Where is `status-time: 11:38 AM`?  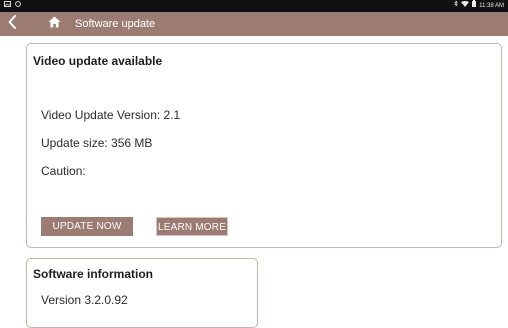
status-time: 11:38 AM is located at coordinates (491, 6).